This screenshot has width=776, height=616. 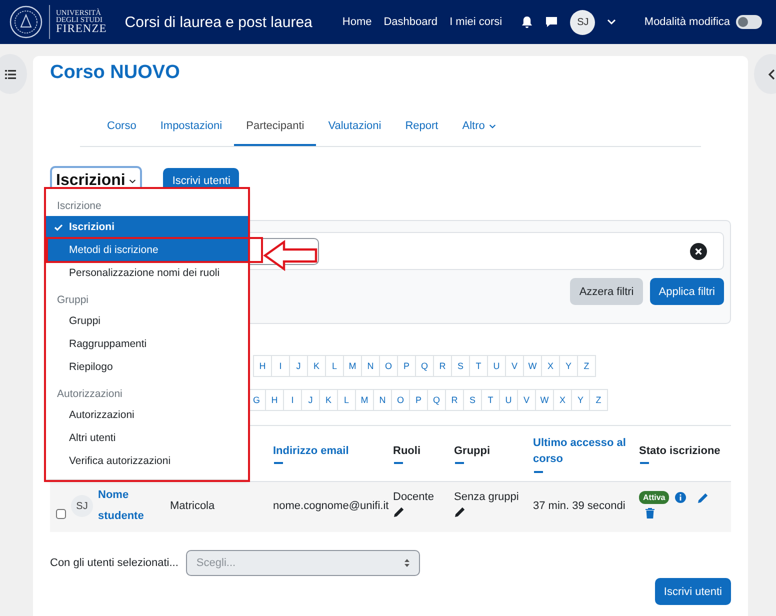 What do you see at coordinates (687, 291) in the screenshot?
I see `apply-filters-button: Applica filtri` at bounding box center [687, 291].